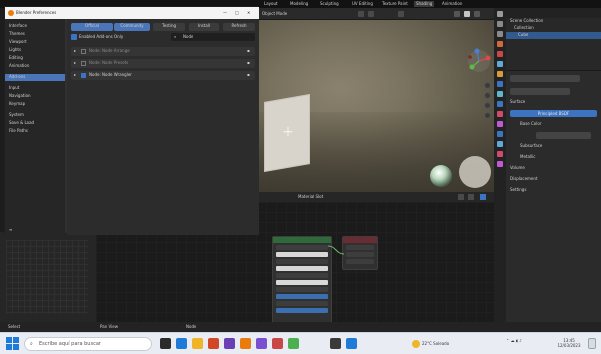 Image resolution: width=601 pixels, height=354 pixels. I want to click on edge-browser-icon, so click(181, 343).